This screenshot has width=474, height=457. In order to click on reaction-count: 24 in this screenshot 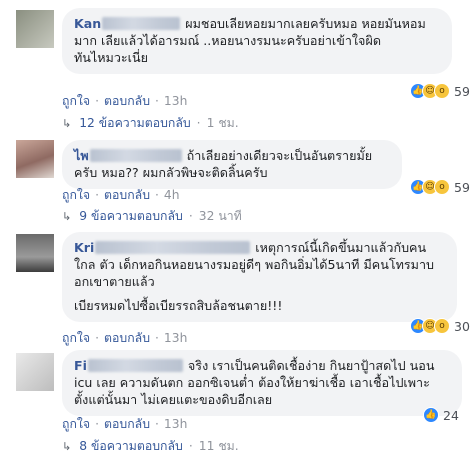, I will do `click(451, 415)`.